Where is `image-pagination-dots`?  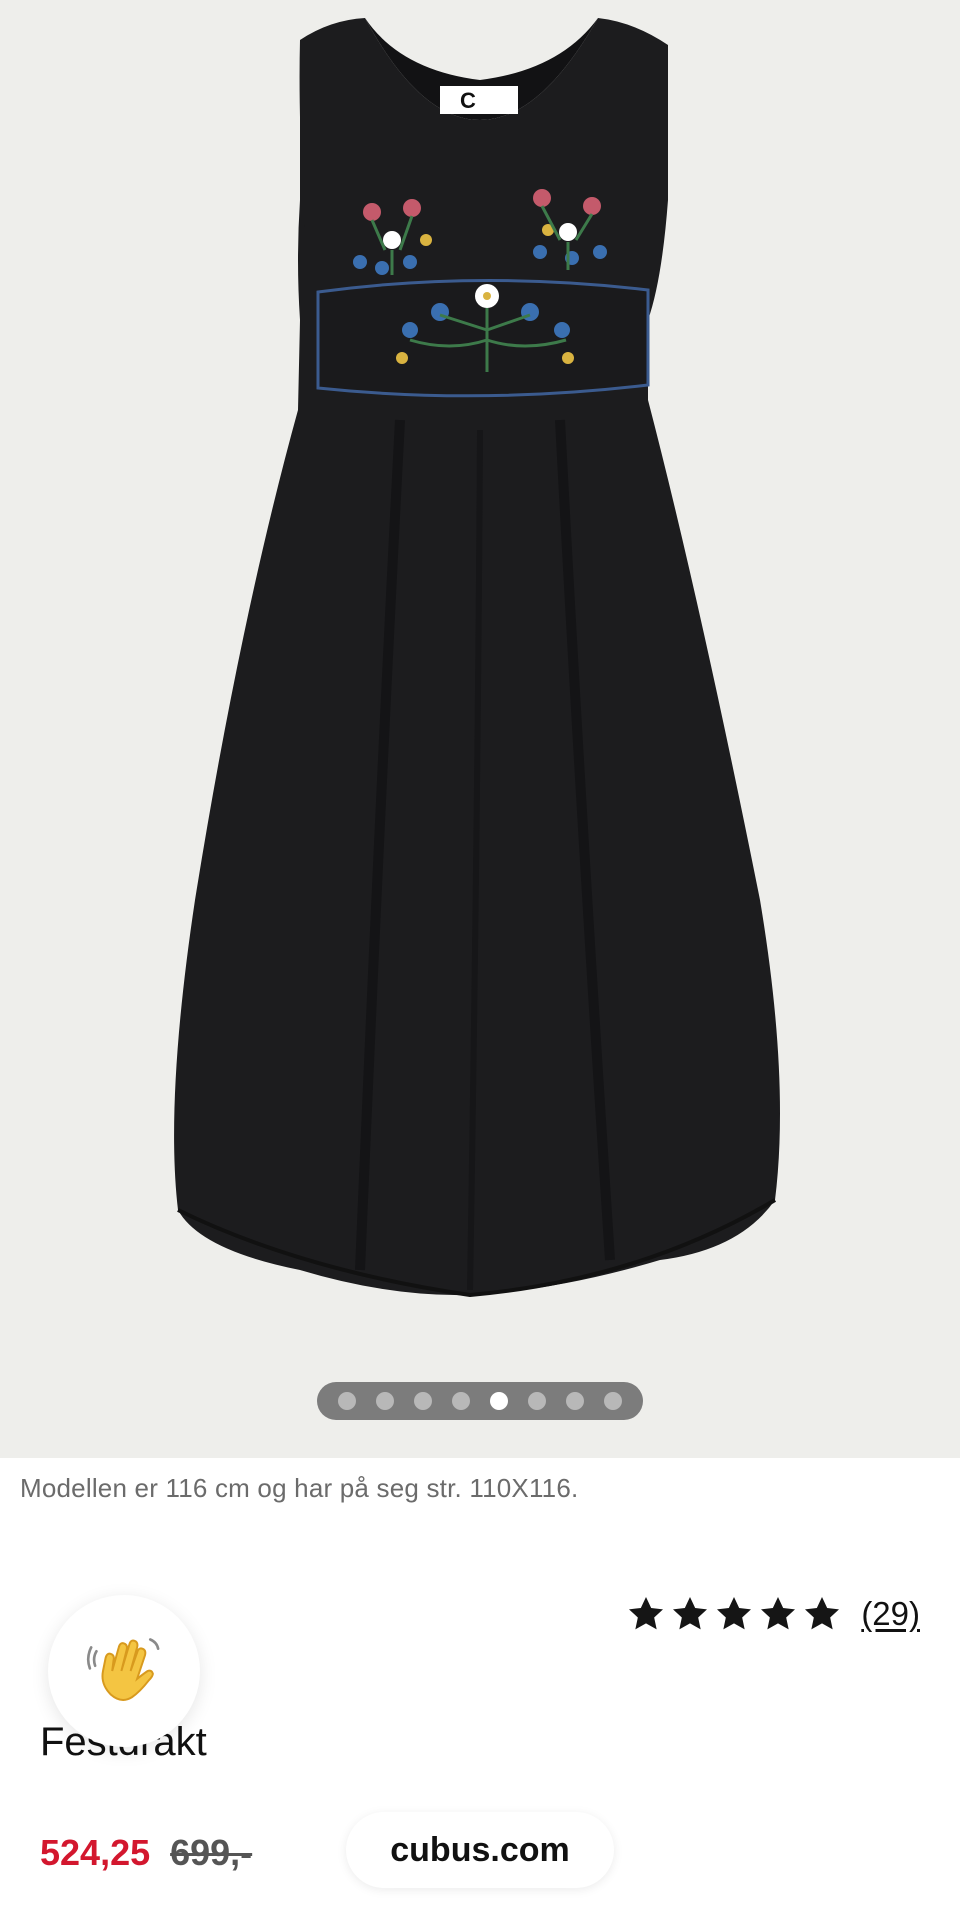
image-pagination-dots is located at coordinates (480, 1401).